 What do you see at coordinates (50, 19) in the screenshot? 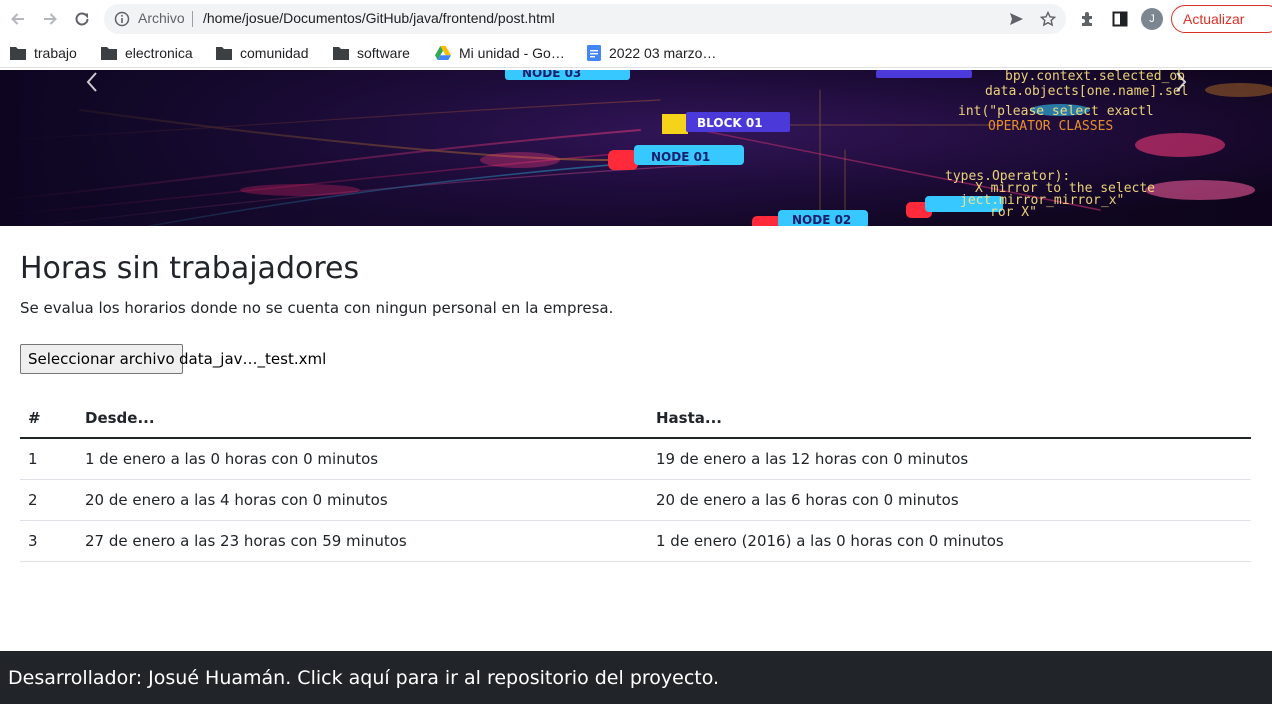
I see `forward-arrow-icon` at bounding box center [50, 19].